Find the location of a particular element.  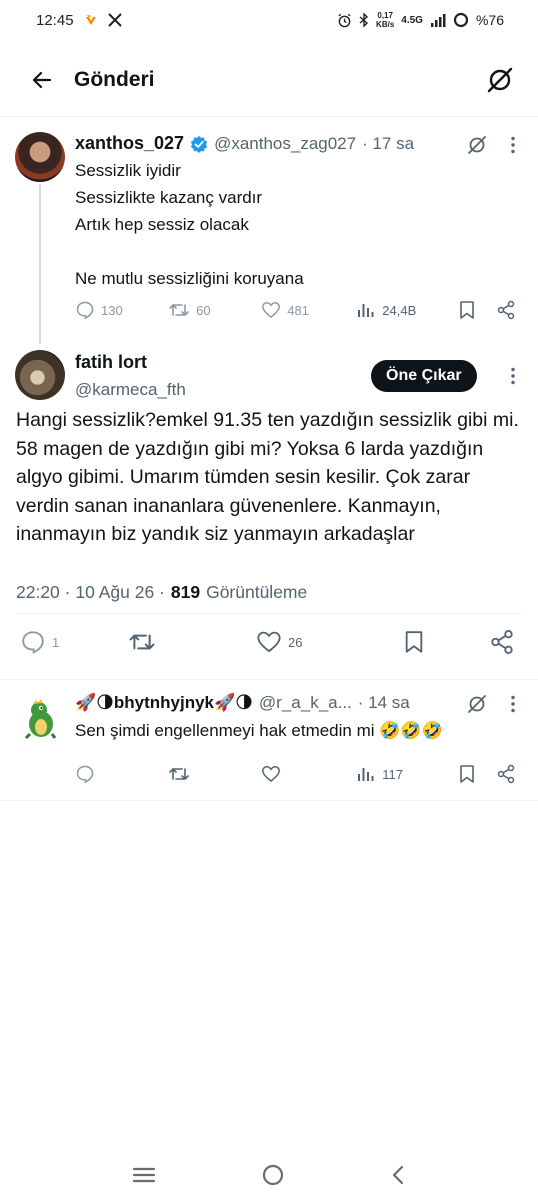

views-count: 117 is located at coordinates (392, 774).